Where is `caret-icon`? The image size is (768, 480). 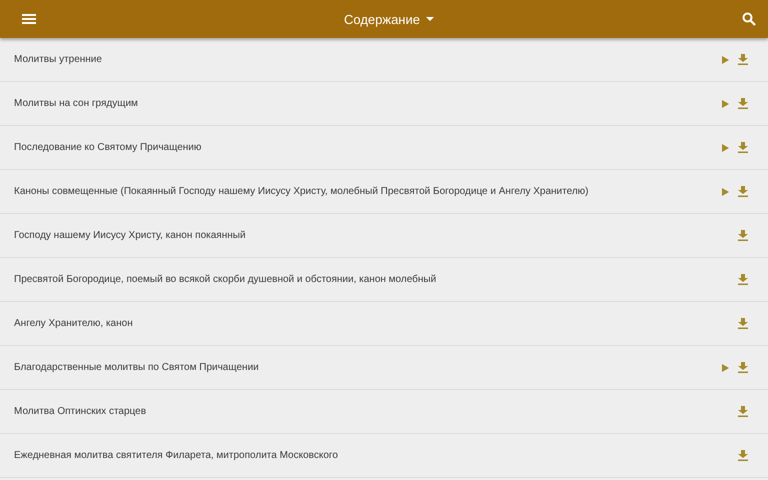
caret-icon is located at coordinates (430, 19).